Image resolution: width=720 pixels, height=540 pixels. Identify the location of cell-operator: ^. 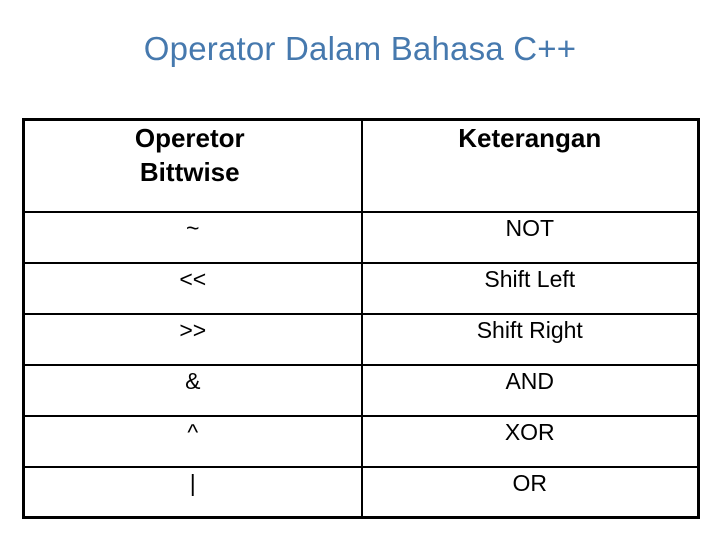
(192, 441).